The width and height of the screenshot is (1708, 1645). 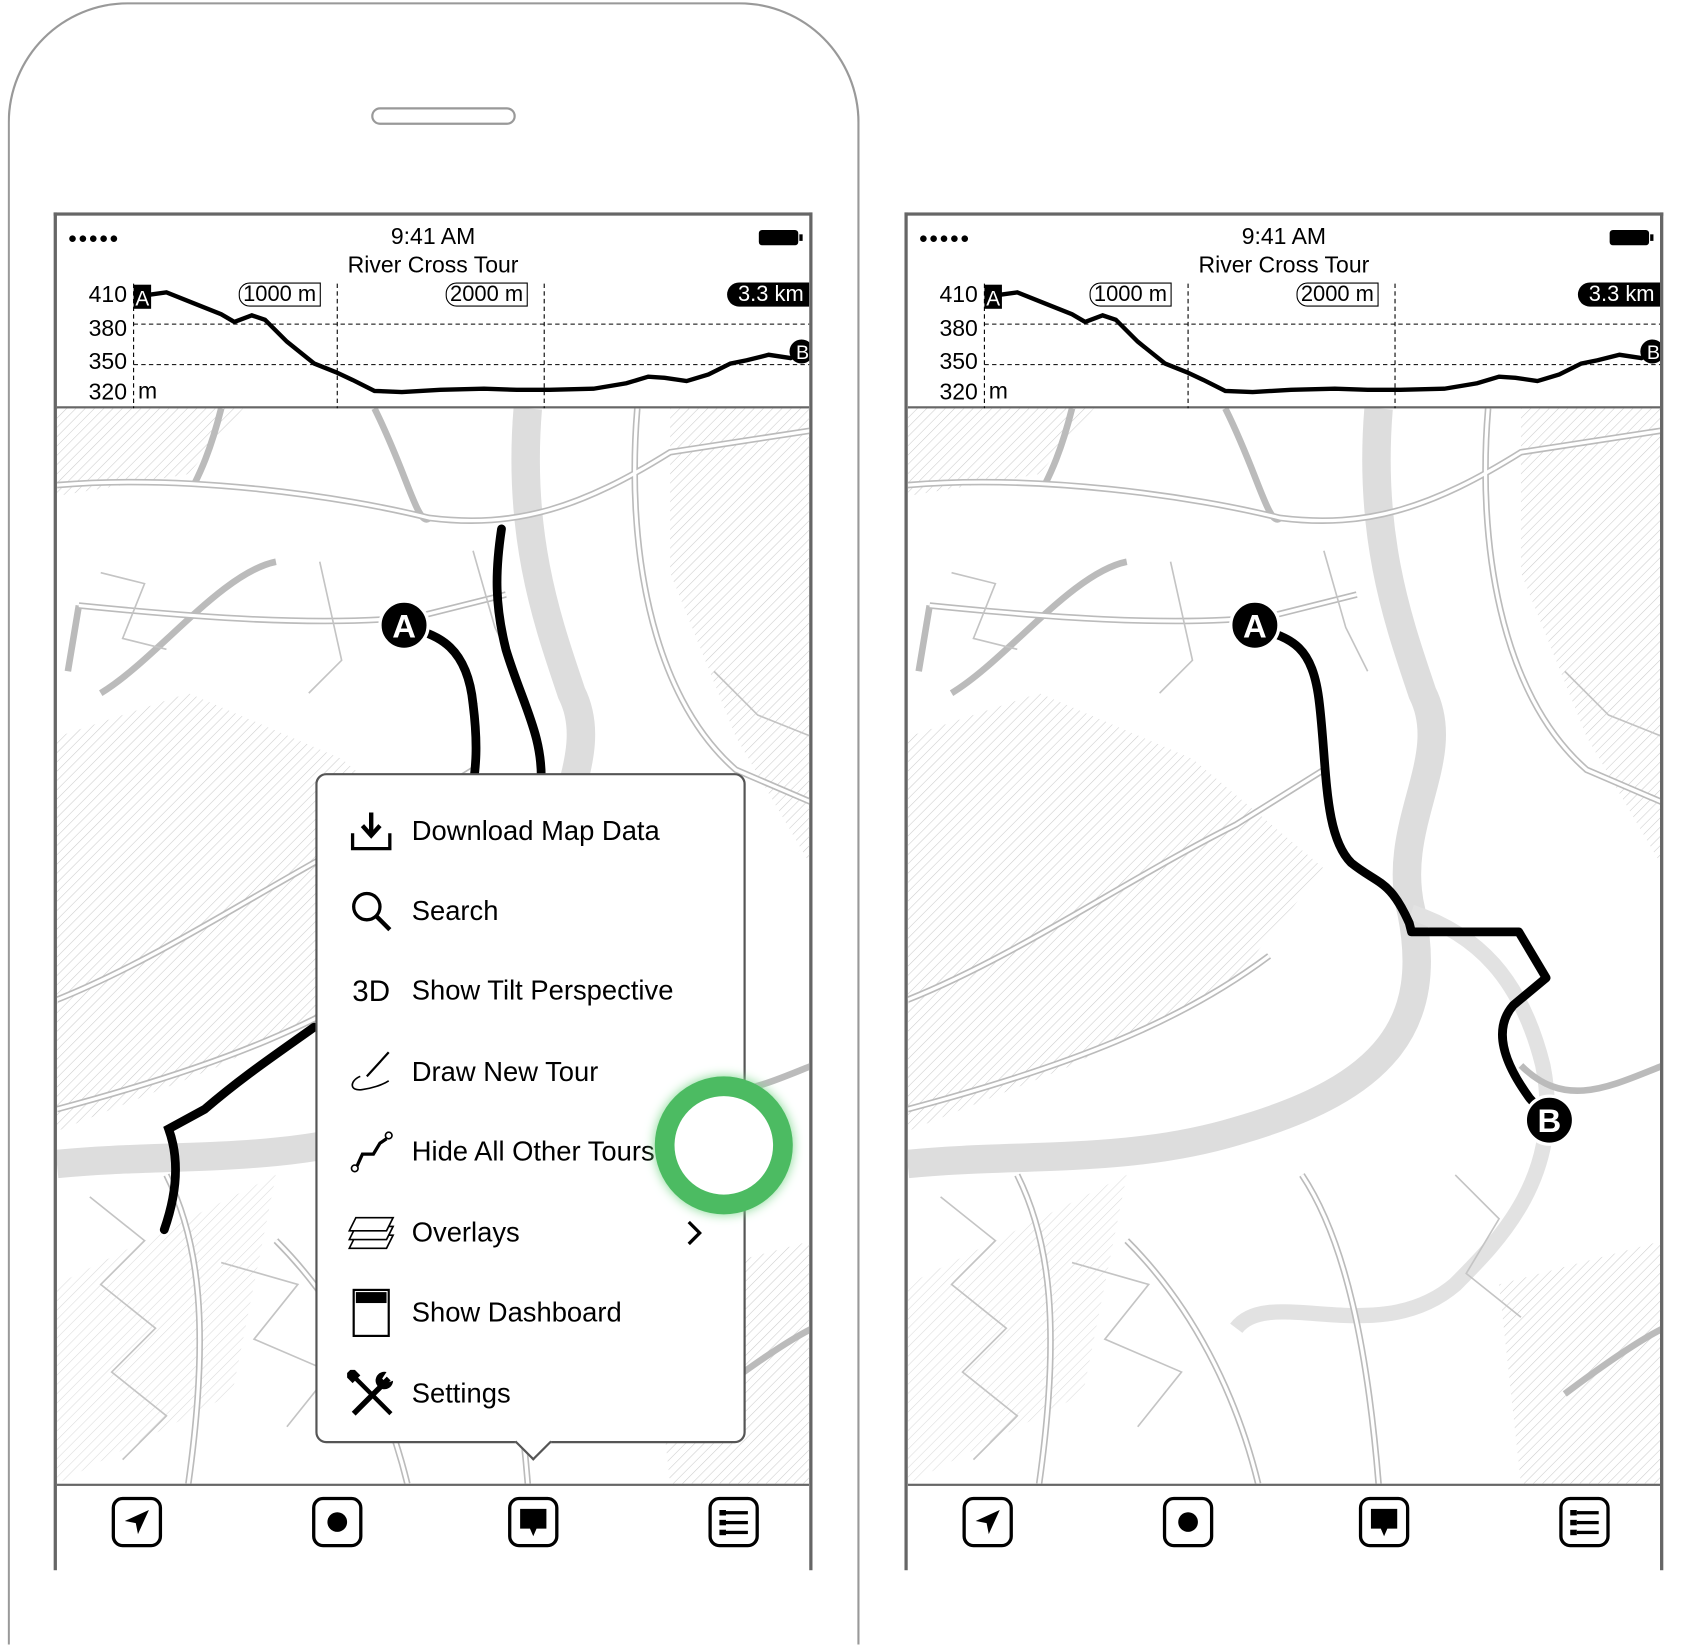 What do you see at coordinates (461, 1393) in the screenshot?
I see `menu-item-label: Settings` at bounding box center [461, 1393].